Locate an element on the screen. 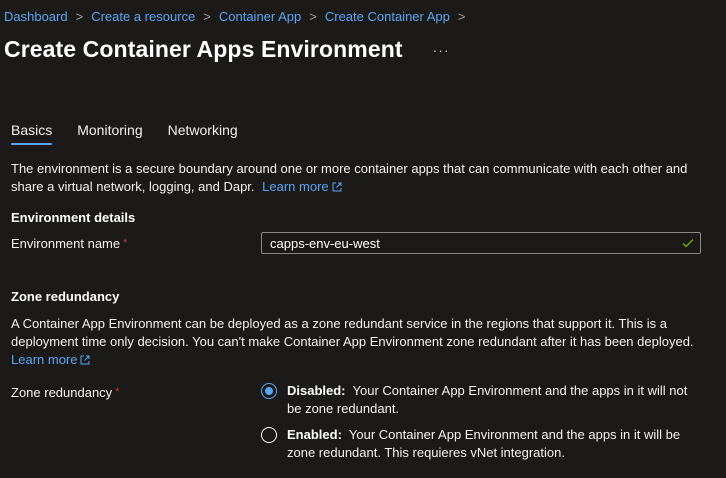 Image resolution: width=726 pixels, height=478 pixels. zone-redundancy-heading: Zone redundancy is located at coordinates (65, 296).